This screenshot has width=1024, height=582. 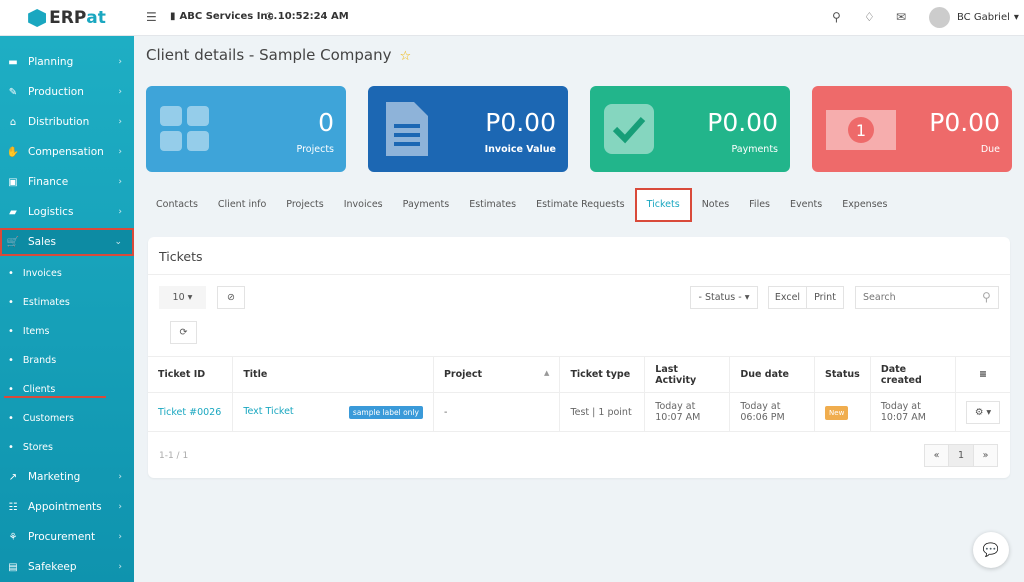 I want to click on stat-card-due: 1 P0.00 Due, so click(x=912, y=129).